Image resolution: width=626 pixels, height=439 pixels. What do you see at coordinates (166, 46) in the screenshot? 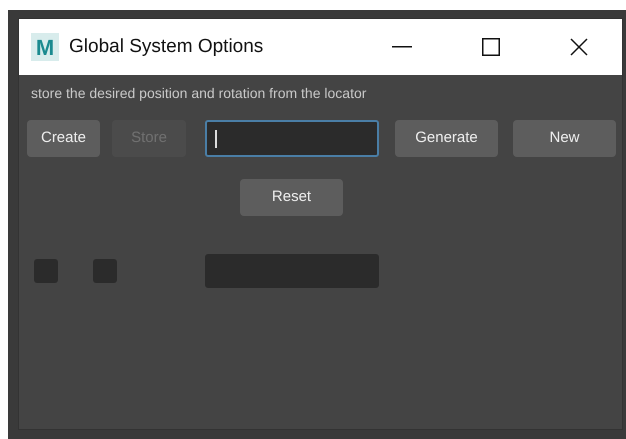
I see `window-title: Global System Options` at bounding box center [166, 46].